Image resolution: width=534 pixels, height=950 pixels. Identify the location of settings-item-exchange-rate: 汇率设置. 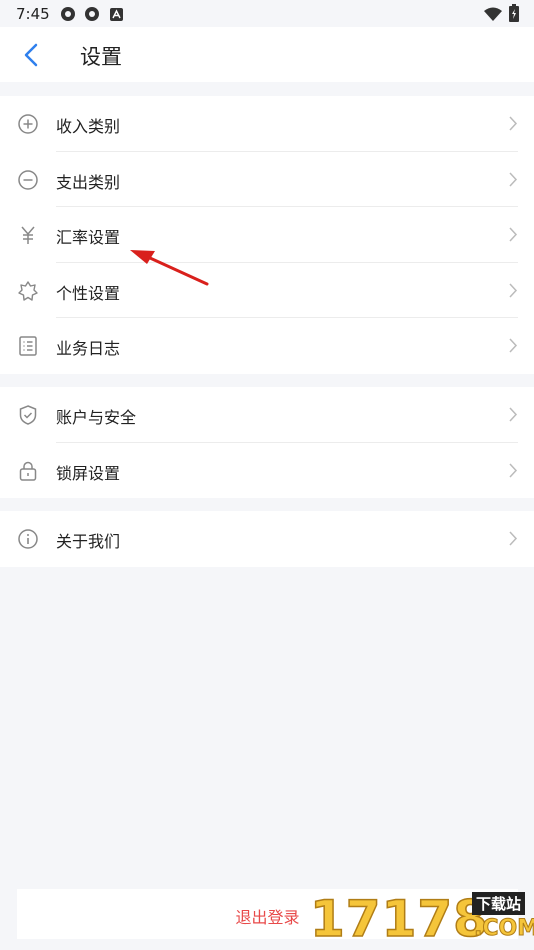
(267, 235).